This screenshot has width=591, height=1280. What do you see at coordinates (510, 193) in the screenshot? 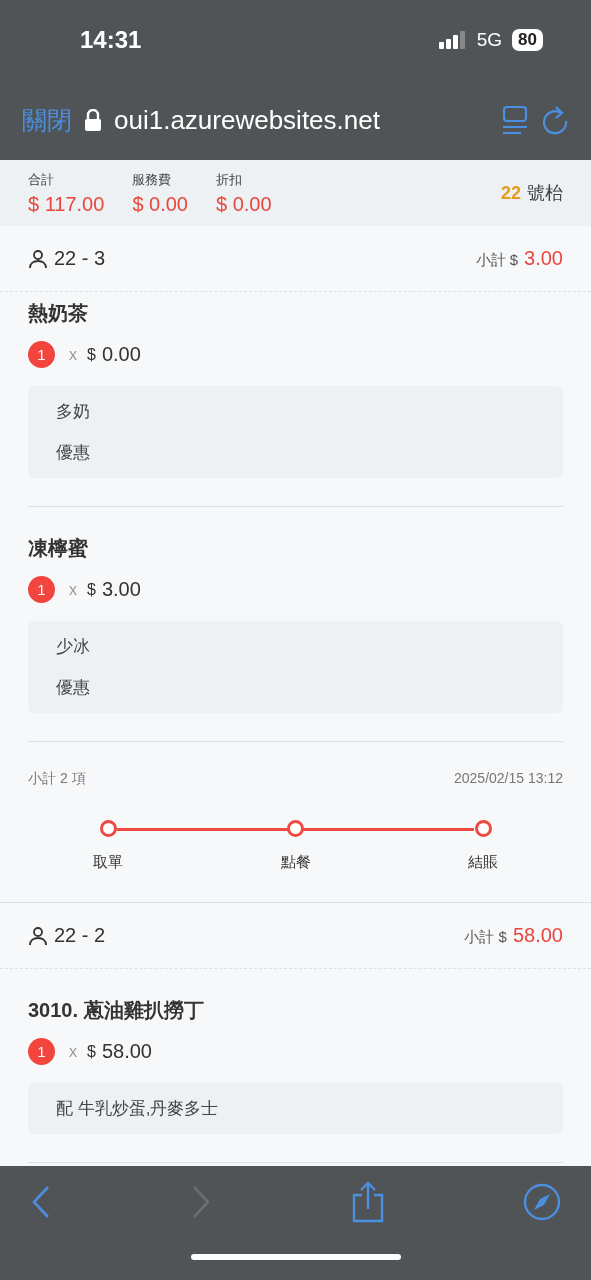
I see `table-number: 22` at bounding box center [510, 193].